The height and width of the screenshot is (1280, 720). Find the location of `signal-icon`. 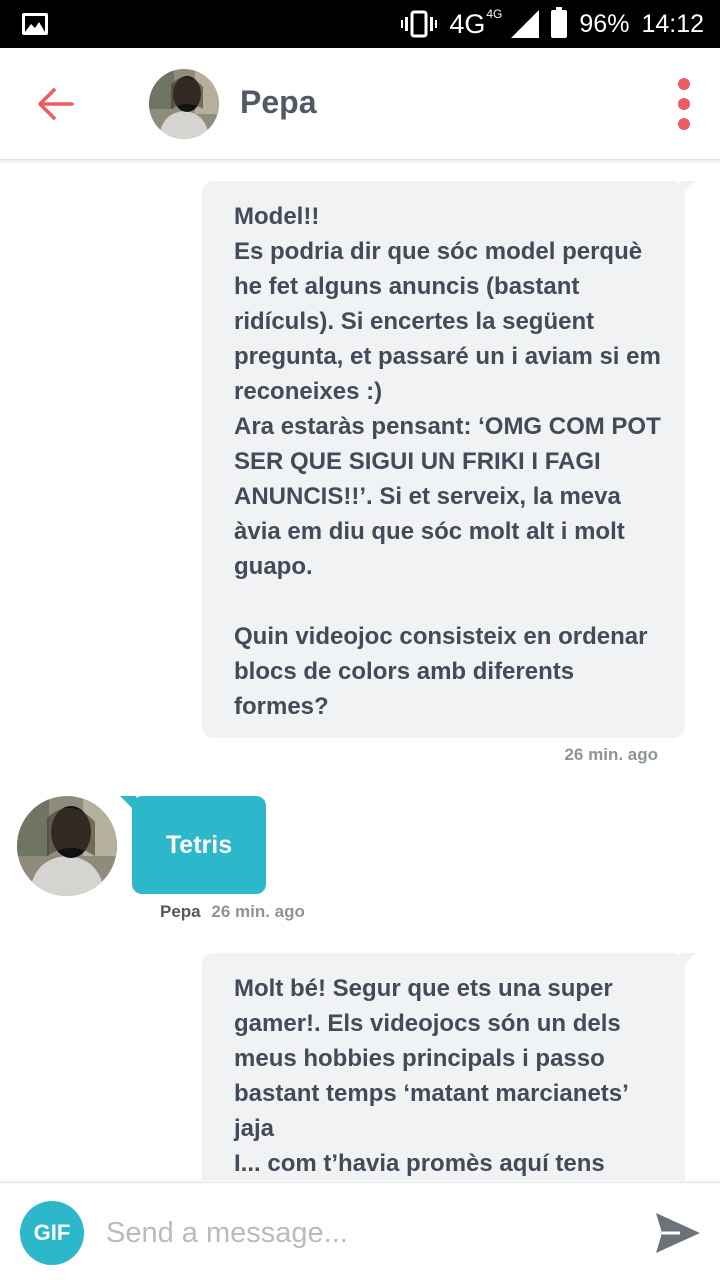

signal-icon is located at coordinates (525, 24).